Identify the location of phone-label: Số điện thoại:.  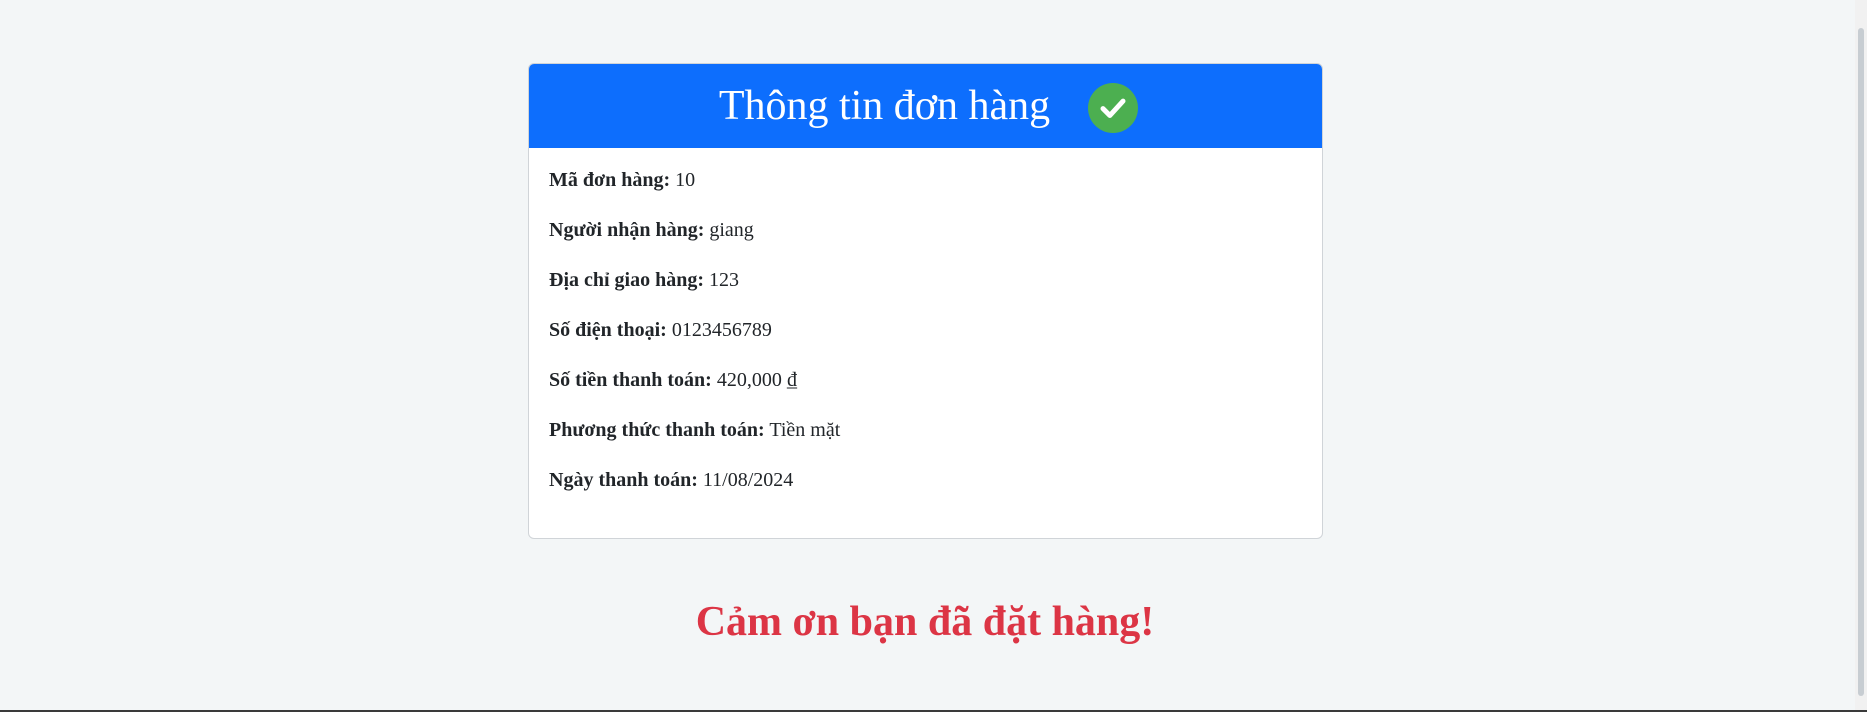
(608, 330).